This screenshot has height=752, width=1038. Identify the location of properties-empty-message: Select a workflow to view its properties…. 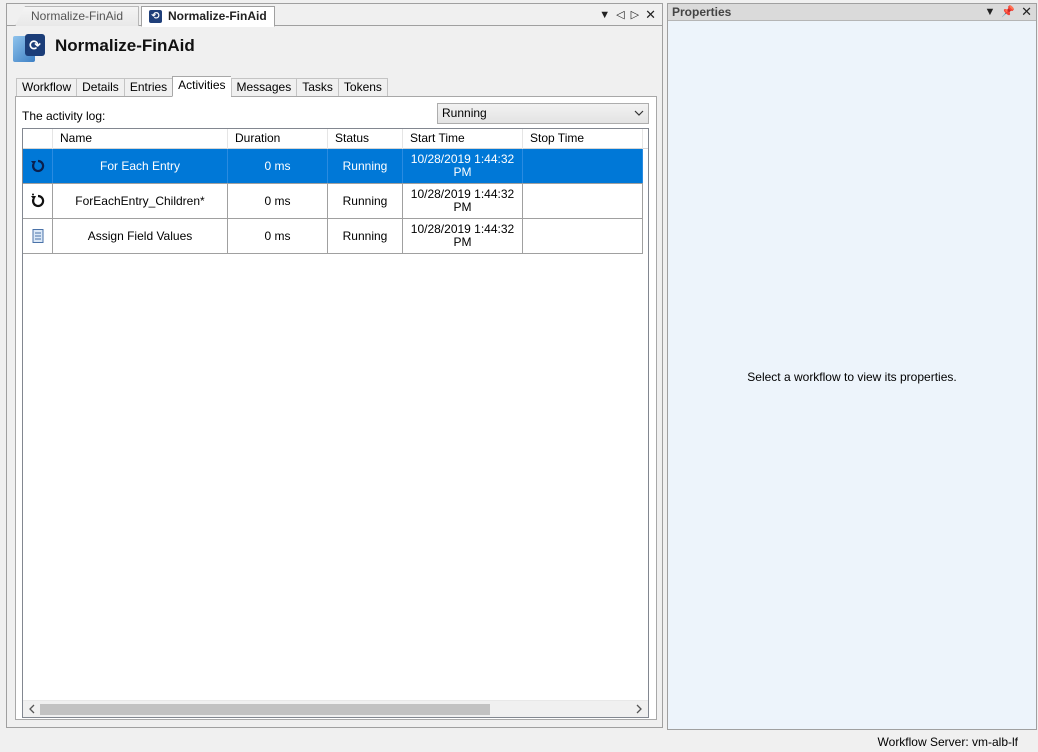
(852, 377).